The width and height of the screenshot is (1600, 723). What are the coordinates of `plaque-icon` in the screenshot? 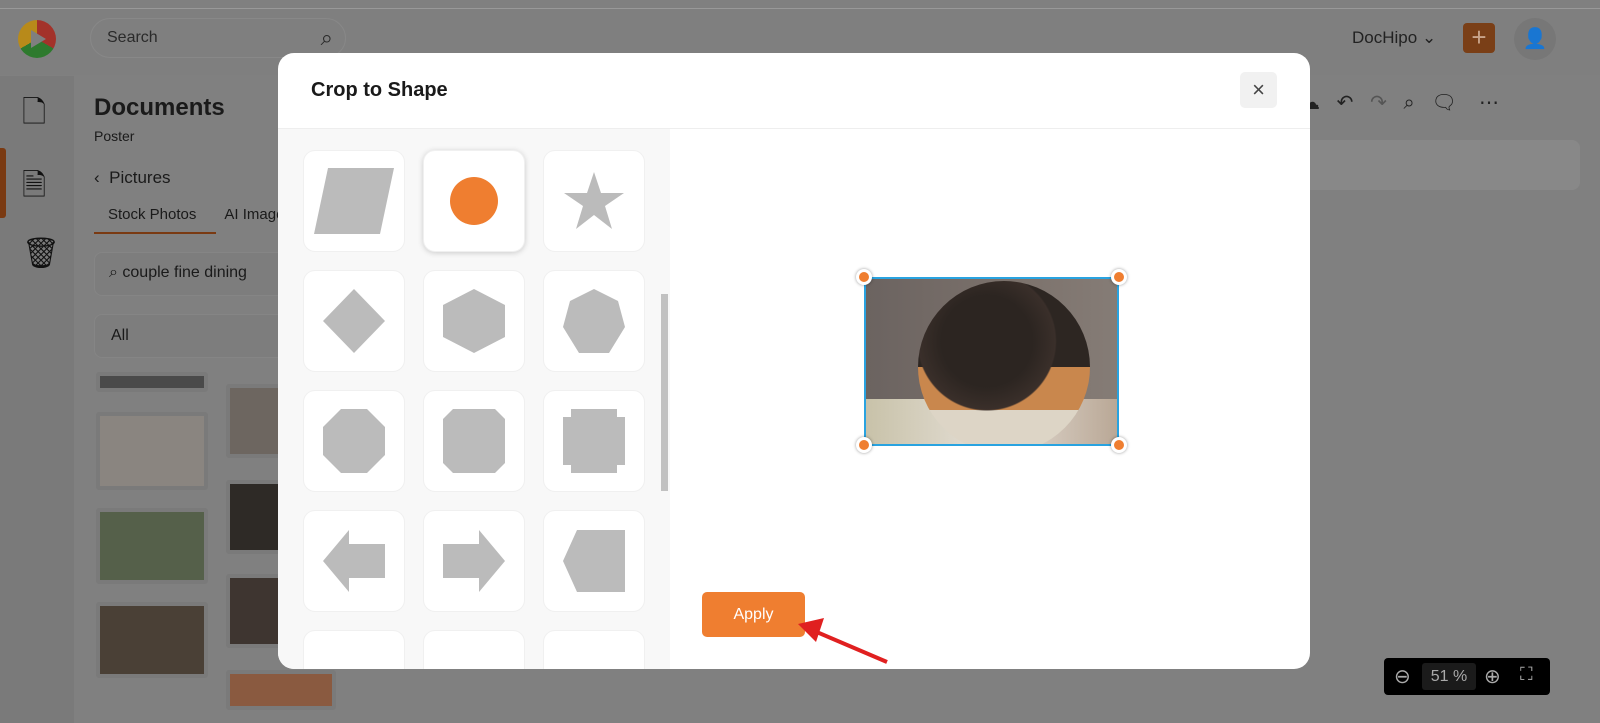 It's located at (594, 441).